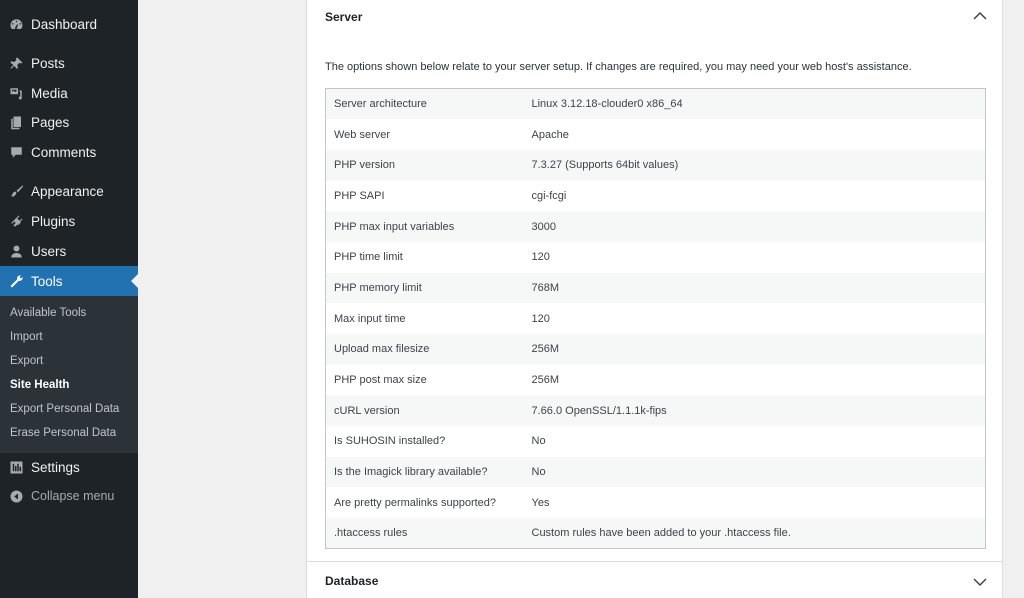 The height and width of the screenshot is (598, 1024). What do you see at coordinates (69, 281) in the screenshot?
I see `menu-item-tools: Tools` at bounding box center [69, 281].